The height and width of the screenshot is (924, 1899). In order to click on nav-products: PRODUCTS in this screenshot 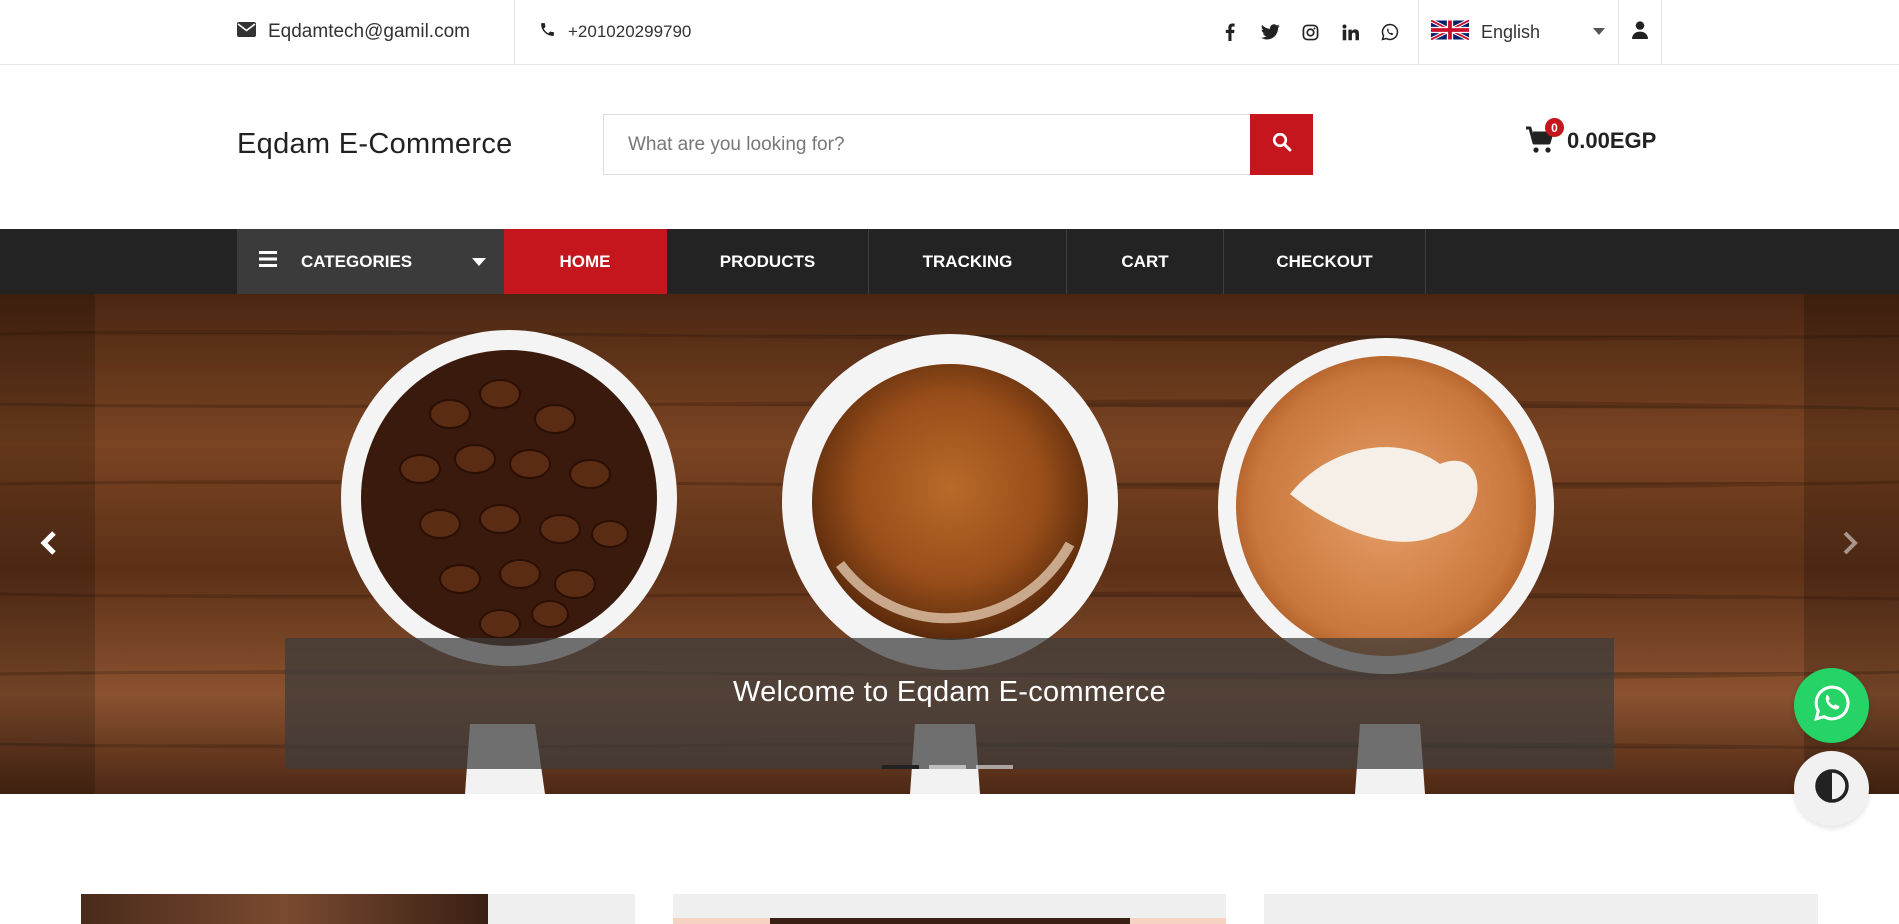, I will do `click(768, 261)`.